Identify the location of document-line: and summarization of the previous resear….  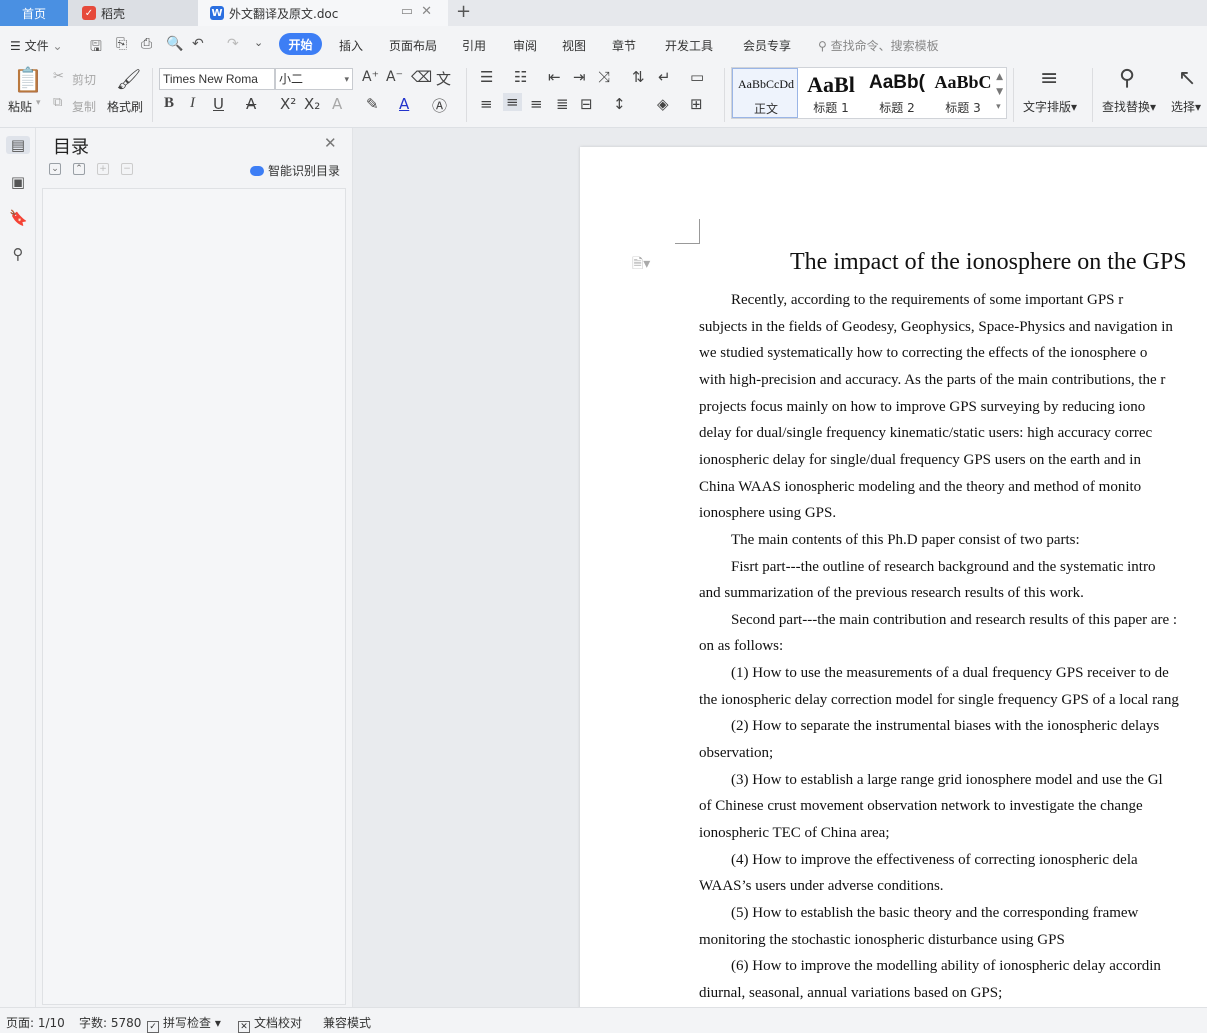
(891, 593).